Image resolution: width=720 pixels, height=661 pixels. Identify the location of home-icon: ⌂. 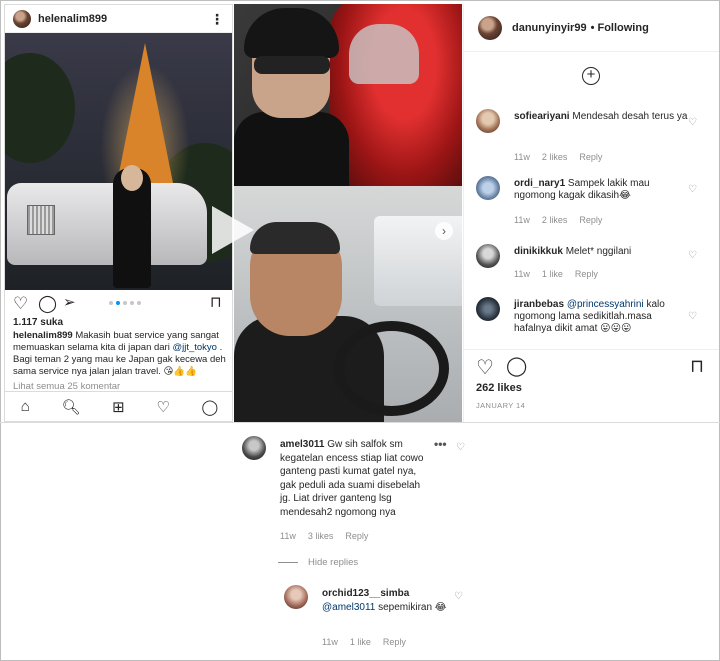
(25, 406).